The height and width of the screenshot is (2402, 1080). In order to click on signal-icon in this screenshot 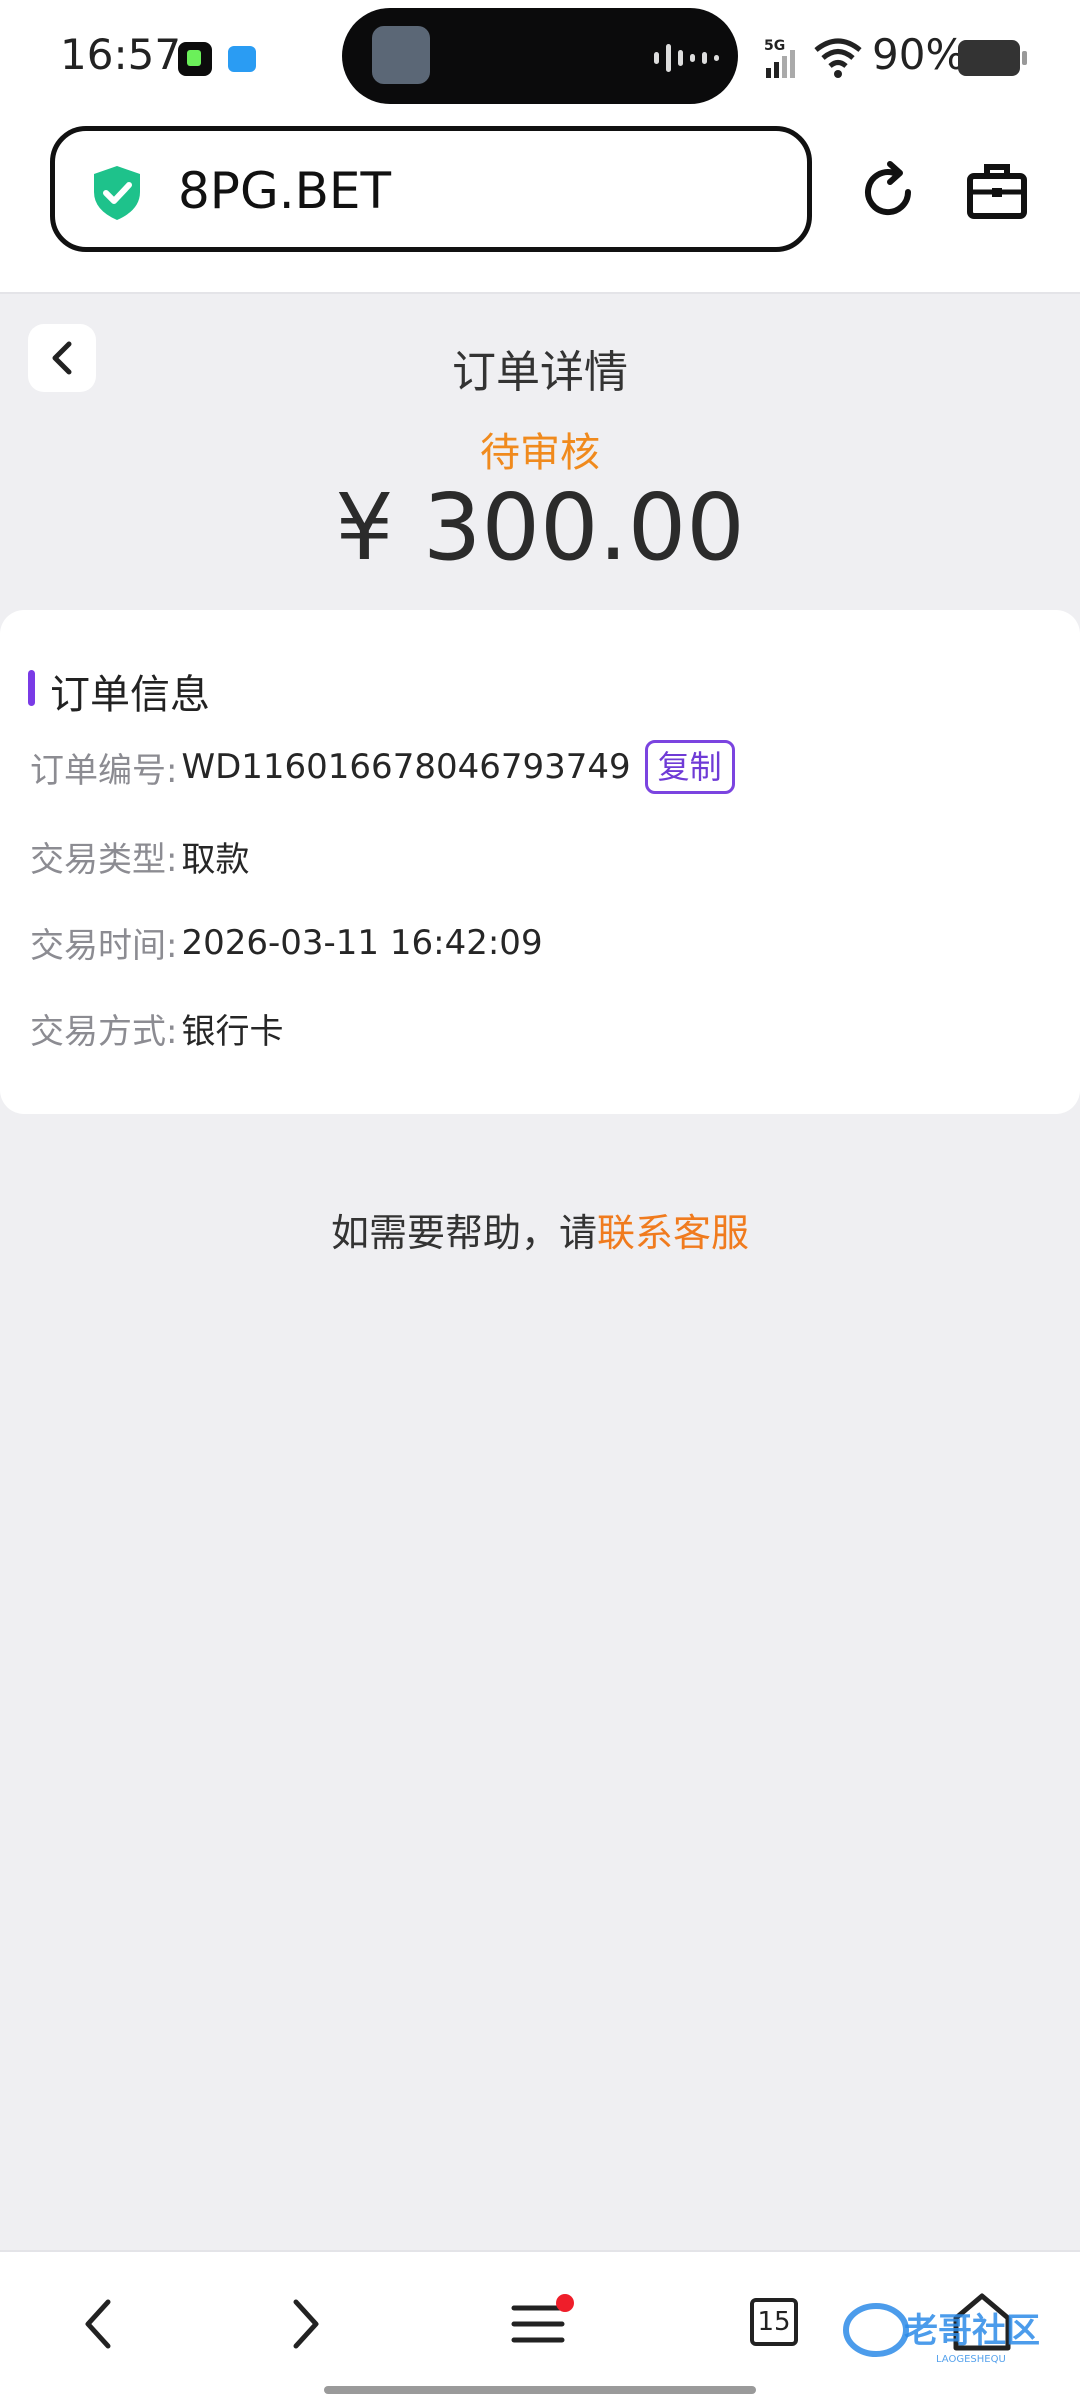, I will do `click(780, 64)`.